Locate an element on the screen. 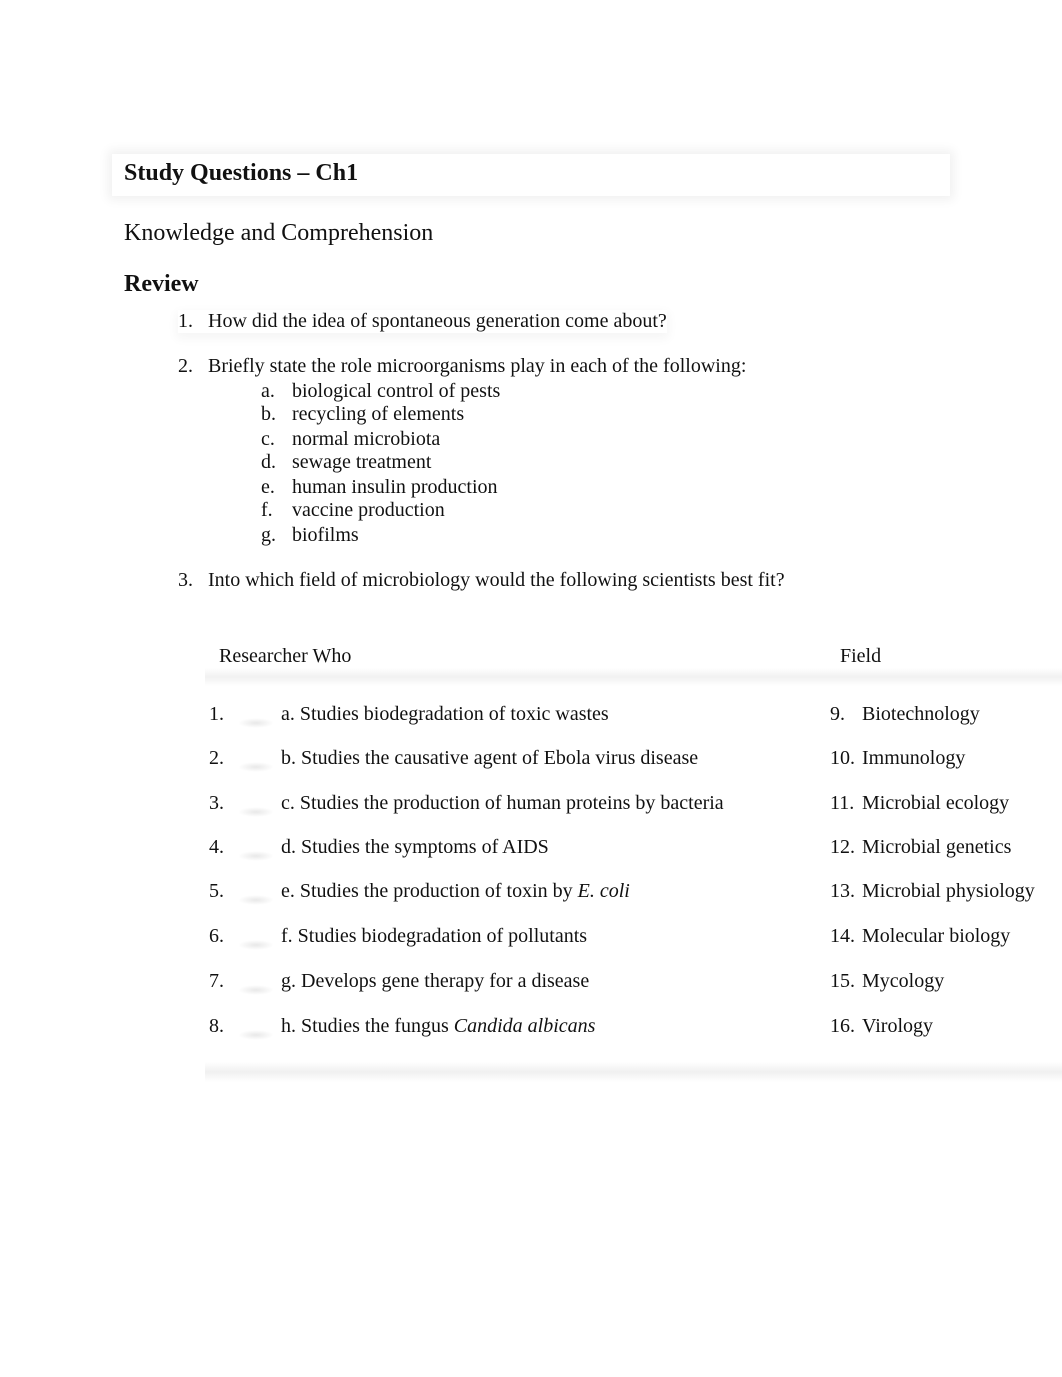 Image resolution: width=1062 pixels, height=1377 pixels. sub-item: d. sewage treatment is located at coordinates (346, 462).